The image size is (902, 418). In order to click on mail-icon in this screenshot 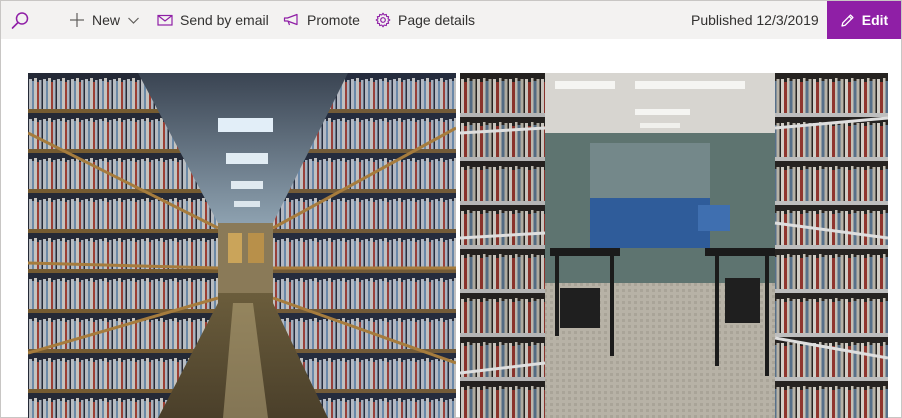, I will do `click(165, 20)`.